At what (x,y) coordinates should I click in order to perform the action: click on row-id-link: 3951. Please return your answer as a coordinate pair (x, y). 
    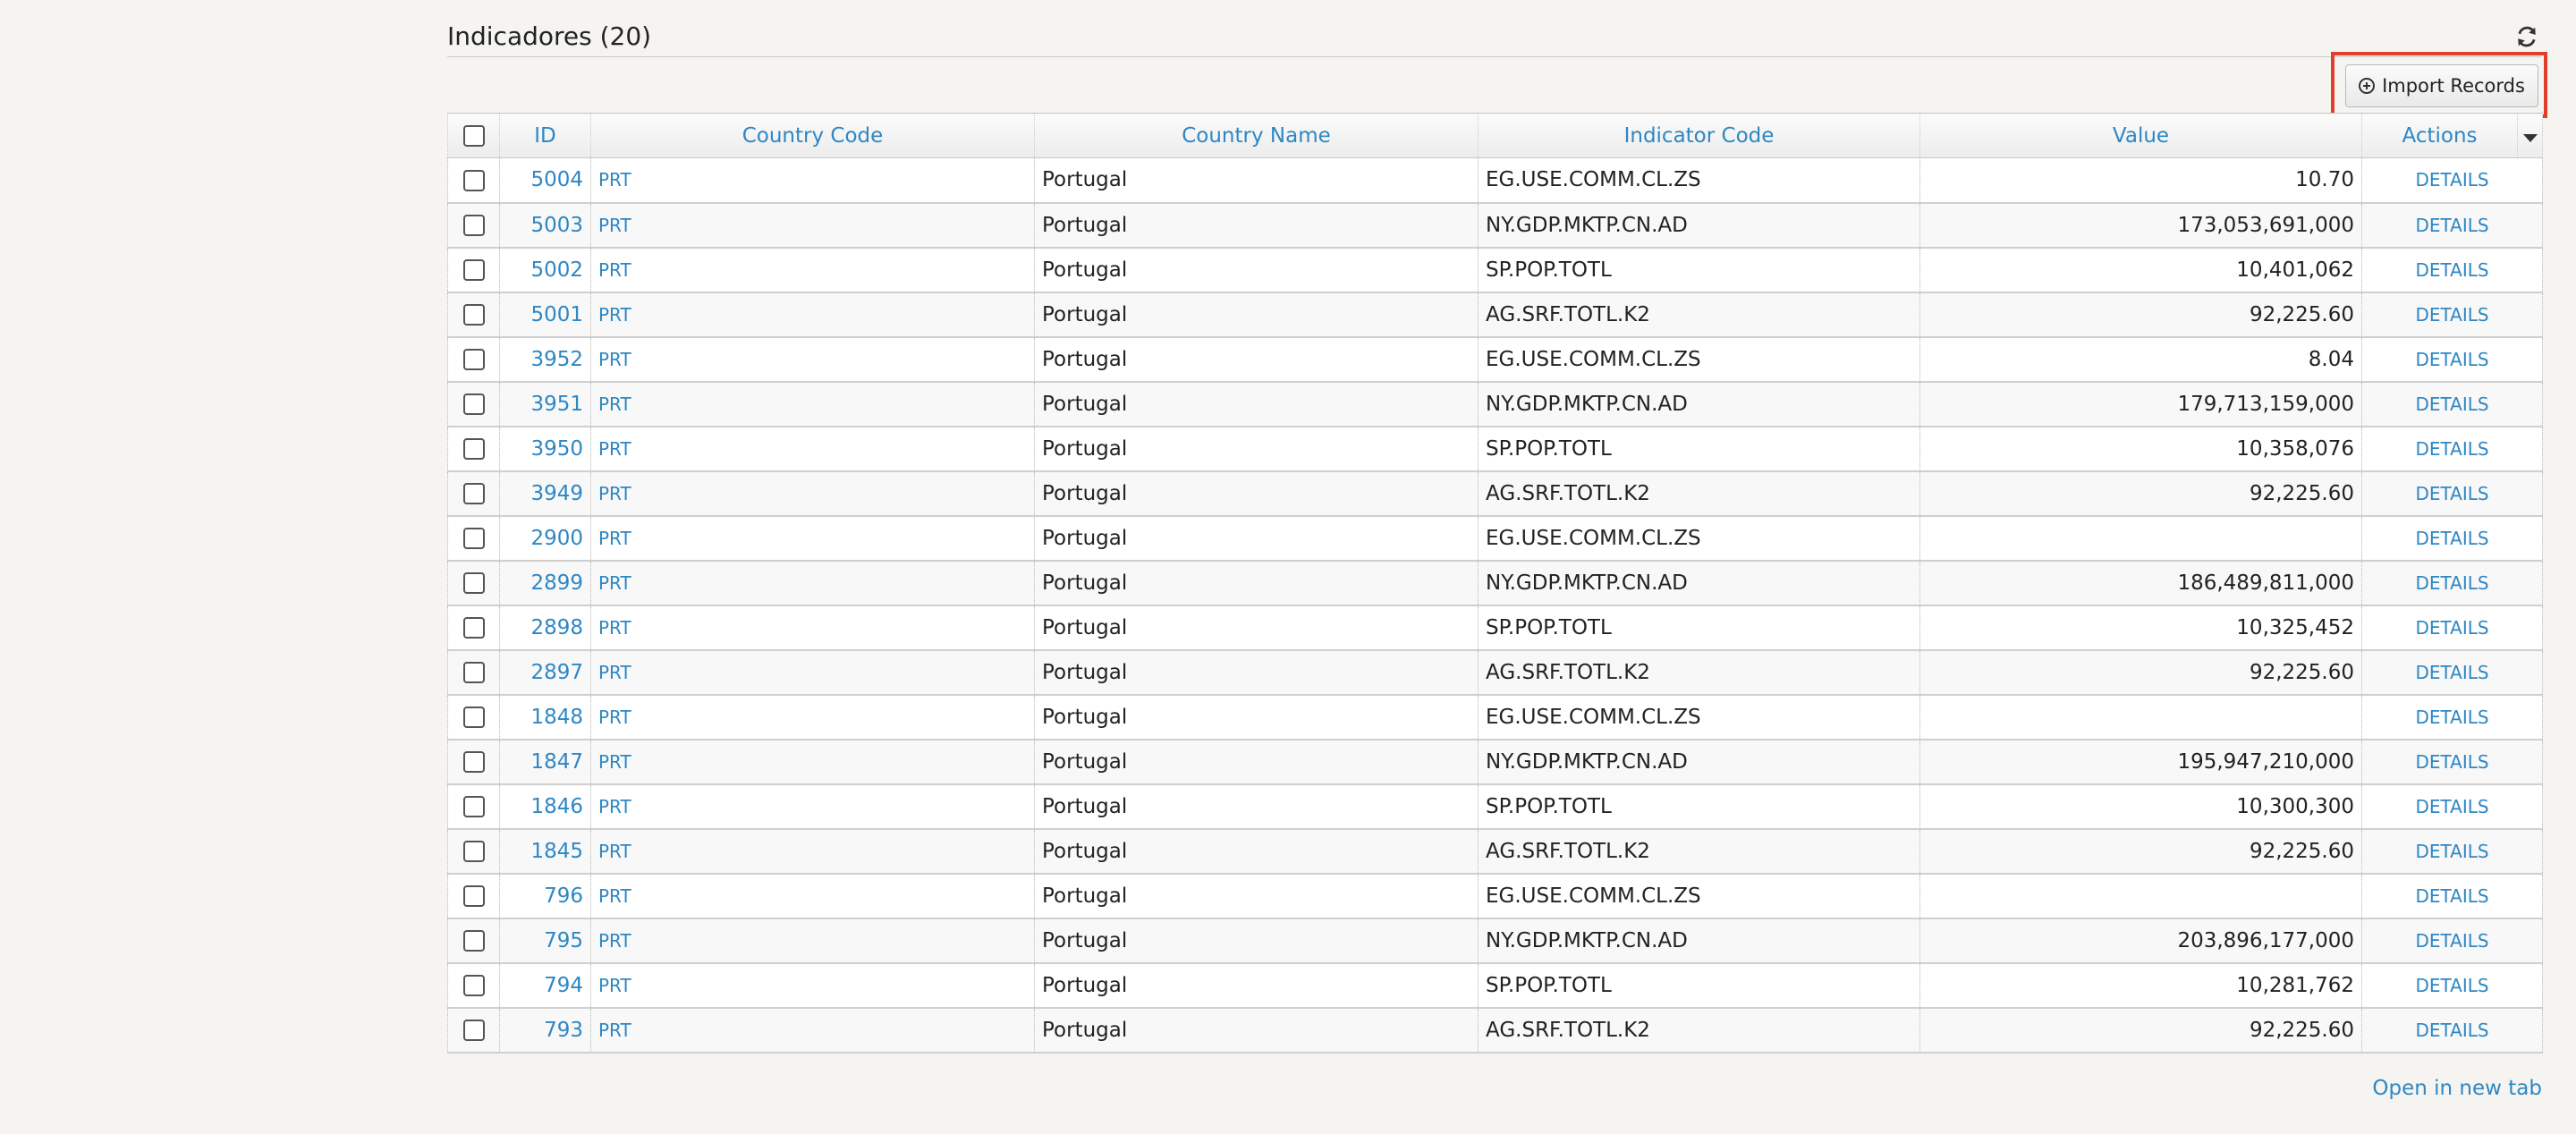
    Looking at the image, I should click on (545, 404).